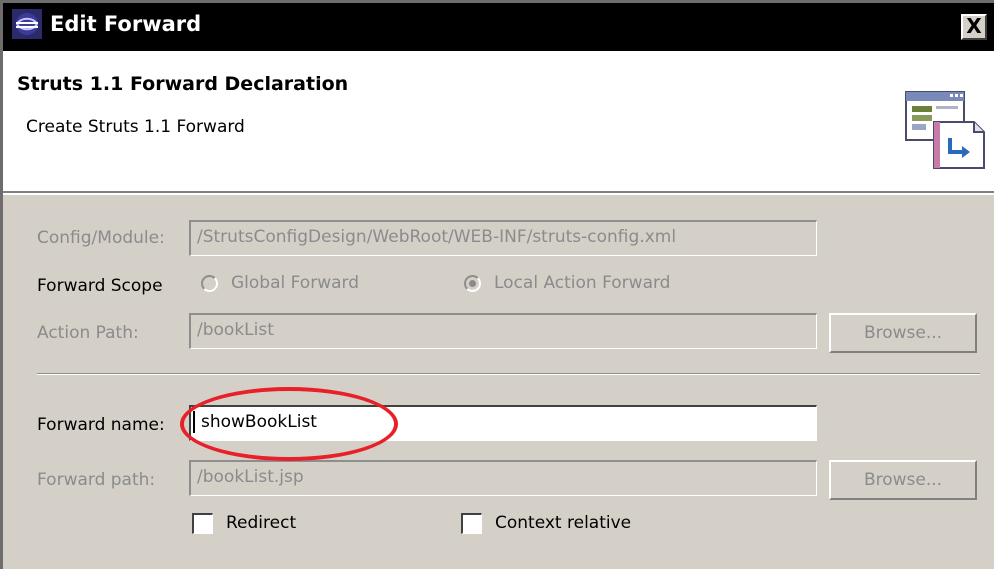 The height and width of the screenshot is (569, 994). I want to click on forward-path-label: Forward path:, so click(96, 480).